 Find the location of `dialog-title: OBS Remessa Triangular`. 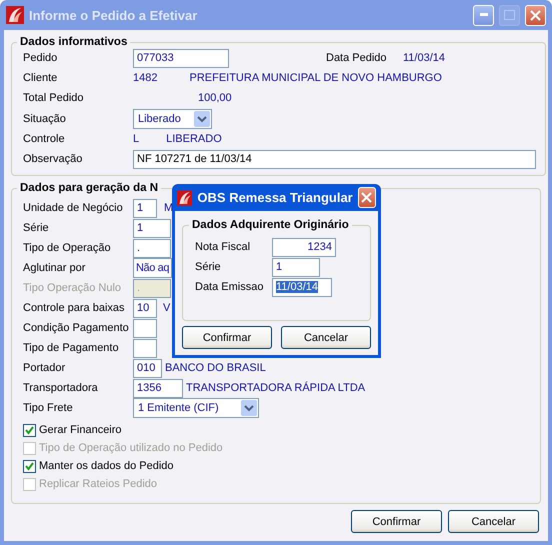

dialog-title: OBS Remessa Triangular is located at coordinates (275, 197).